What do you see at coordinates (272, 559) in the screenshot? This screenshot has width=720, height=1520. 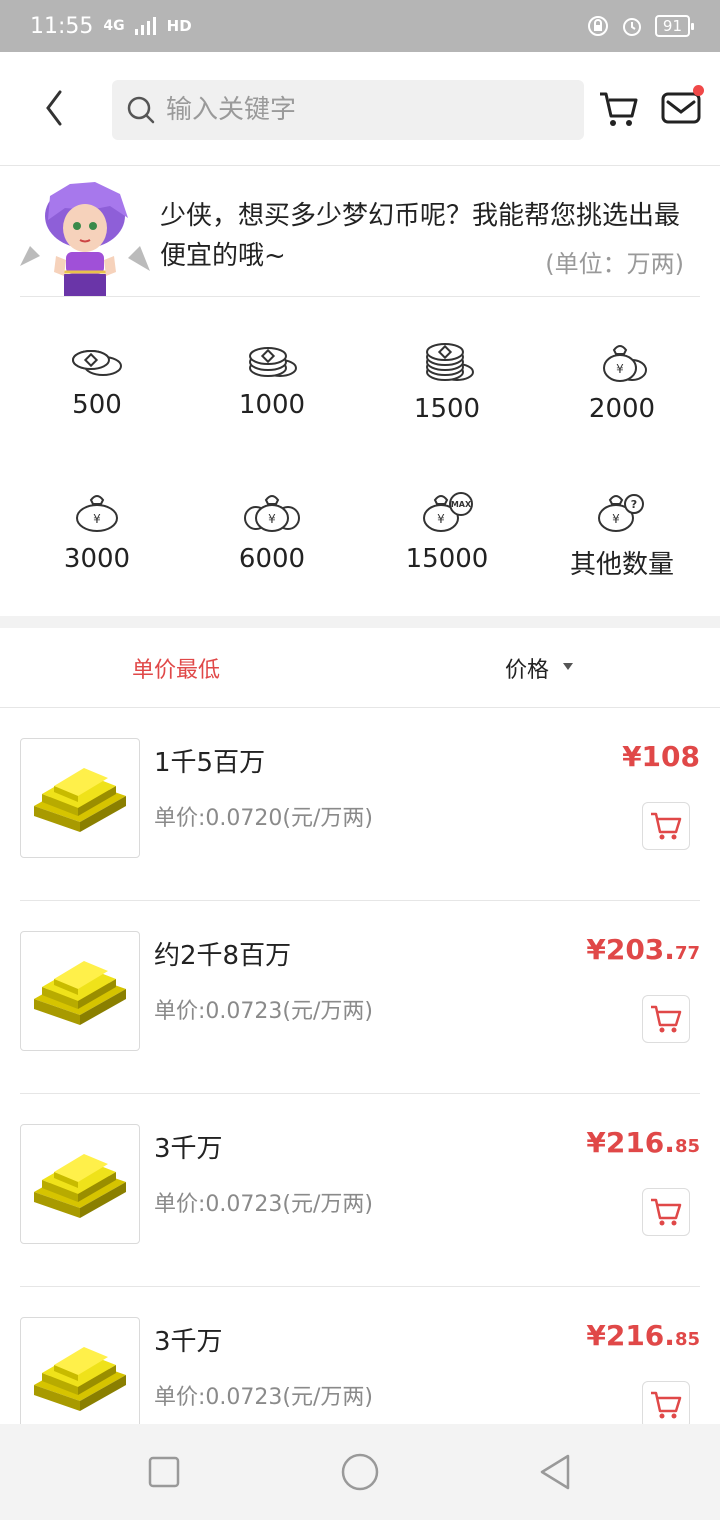 I see `amount-label: 6000` at bounding box center [272, 559].